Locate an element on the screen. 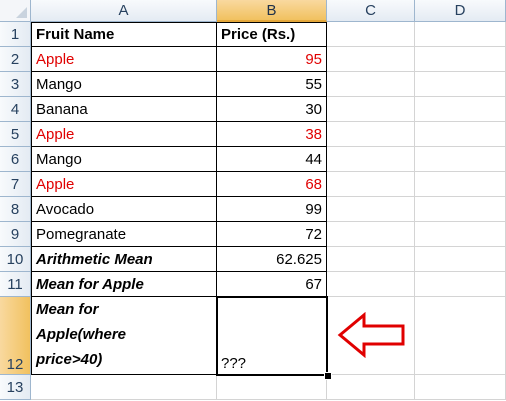 This screenshot has height=401, width=506. cell-a1: Fruit Name is located at coordinates (124, 34).